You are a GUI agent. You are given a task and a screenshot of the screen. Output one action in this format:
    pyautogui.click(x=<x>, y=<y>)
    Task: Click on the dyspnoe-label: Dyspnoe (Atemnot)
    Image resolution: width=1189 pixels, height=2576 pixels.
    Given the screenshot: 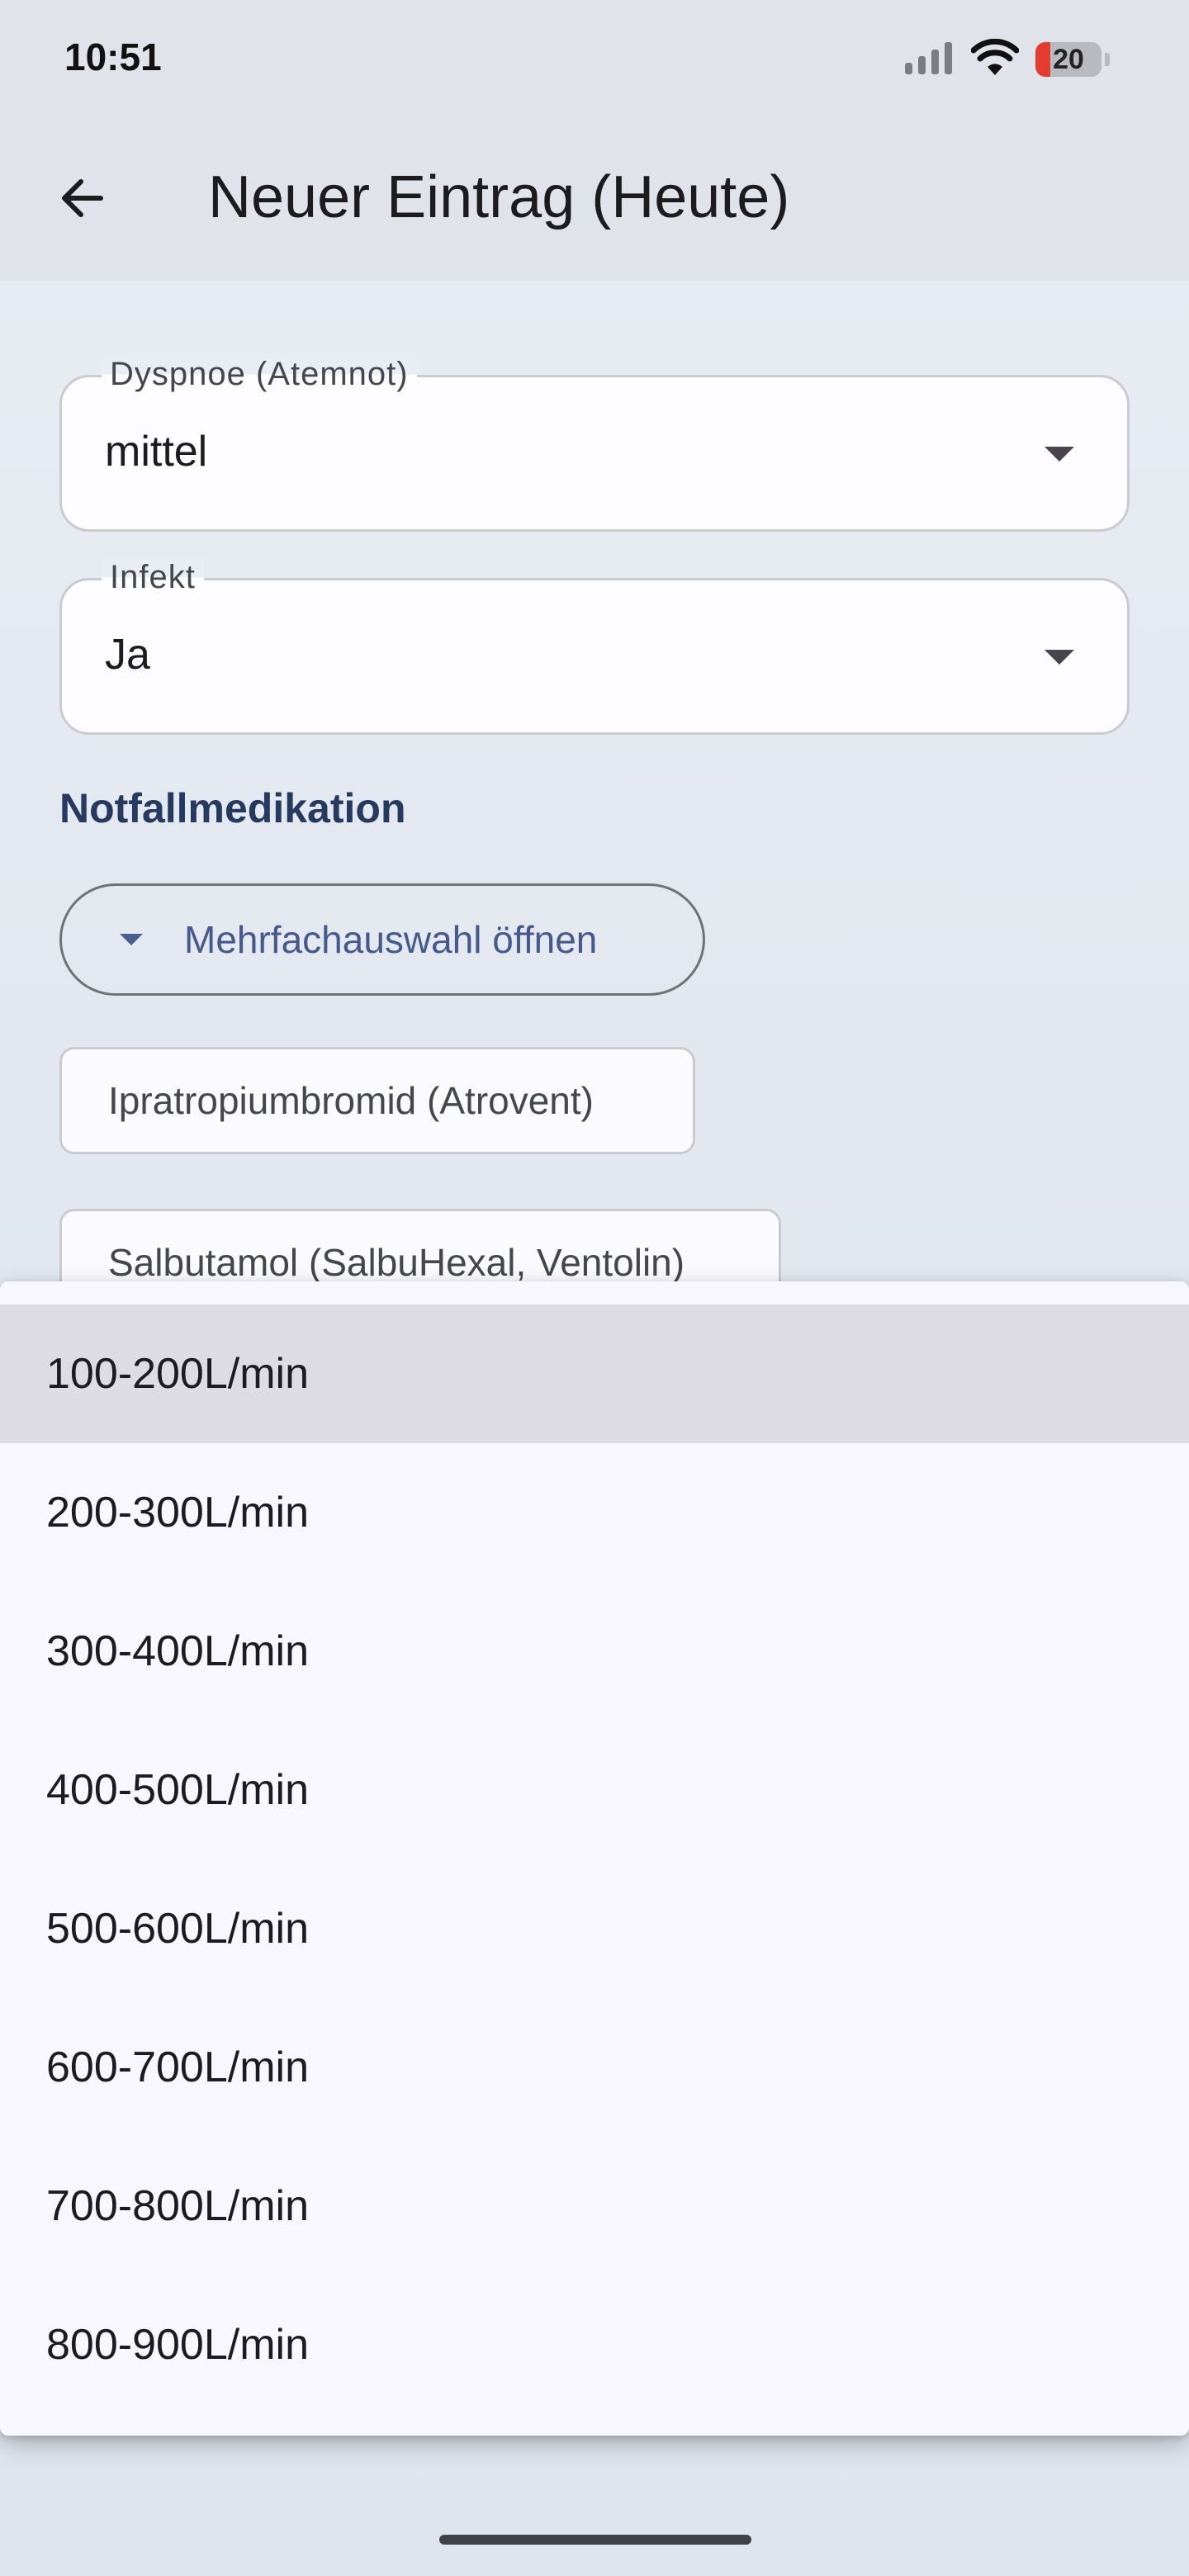 What is the action you would take?
    pyautogui.click(x=259, y=374)
    